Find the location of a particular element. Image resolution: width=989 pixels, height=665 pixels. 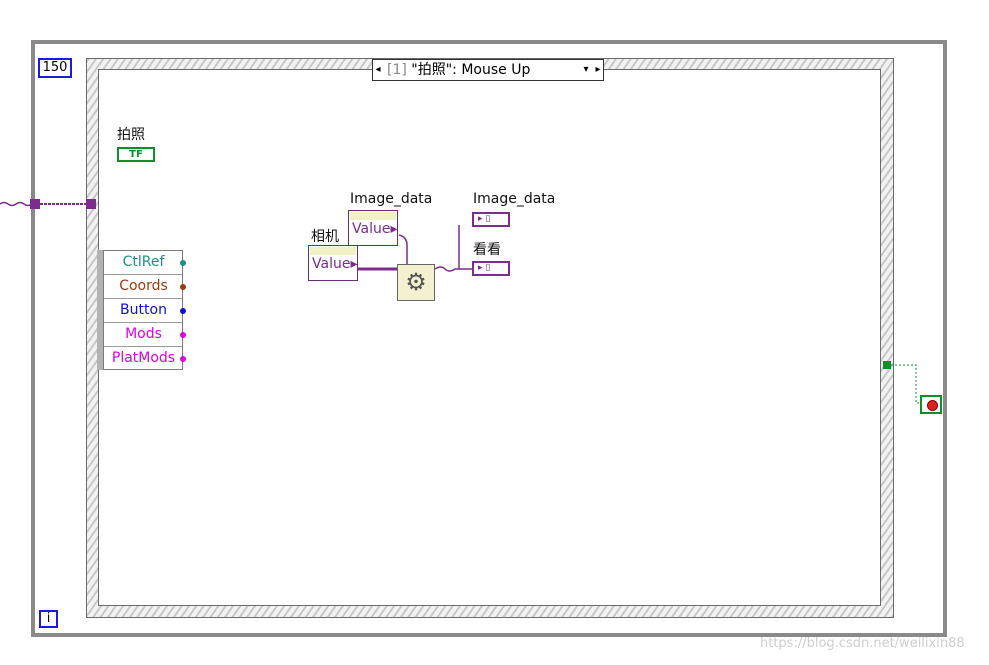

prev-case-arrow-icon: ◂ is located at coordinates (378, 70).